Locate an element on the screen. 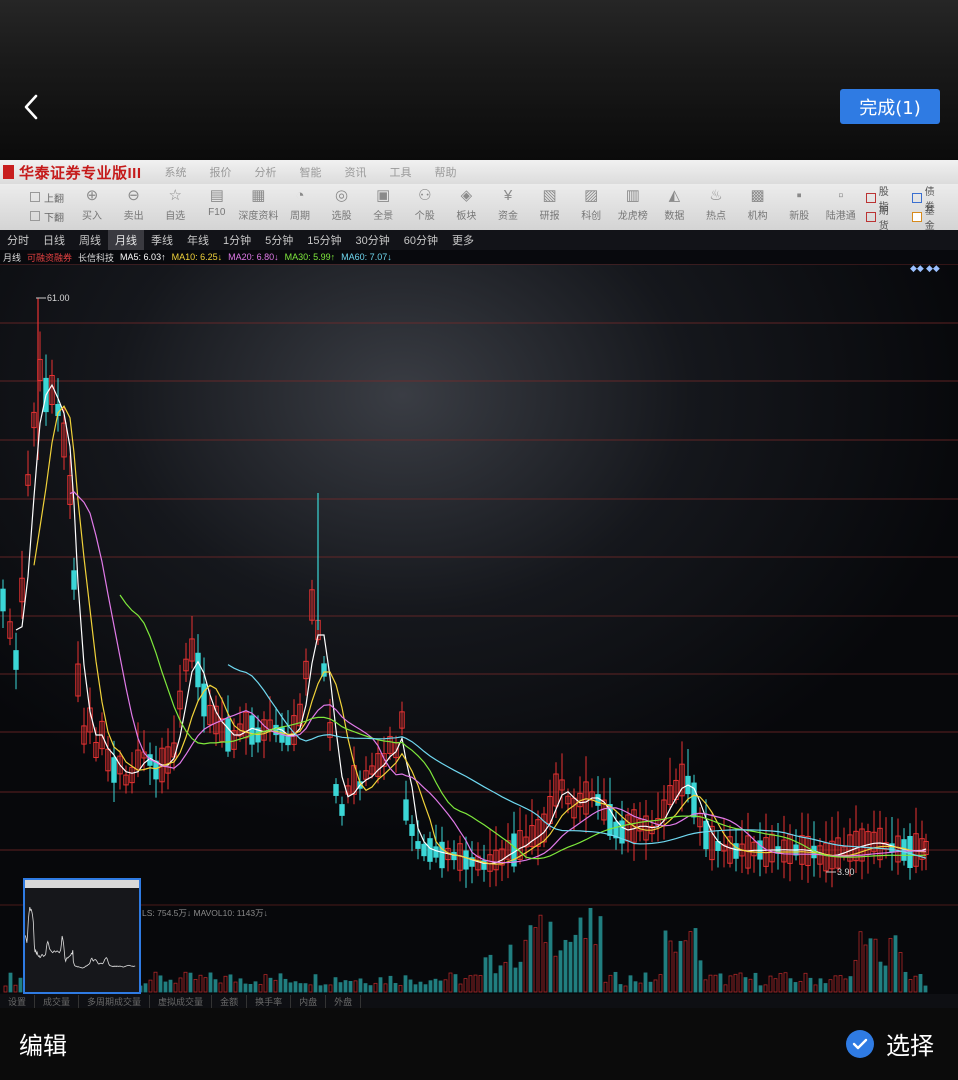 This screenshot has width=958, height=1080. indicator-tab: 金额 is located at coordinates (230, 1001).